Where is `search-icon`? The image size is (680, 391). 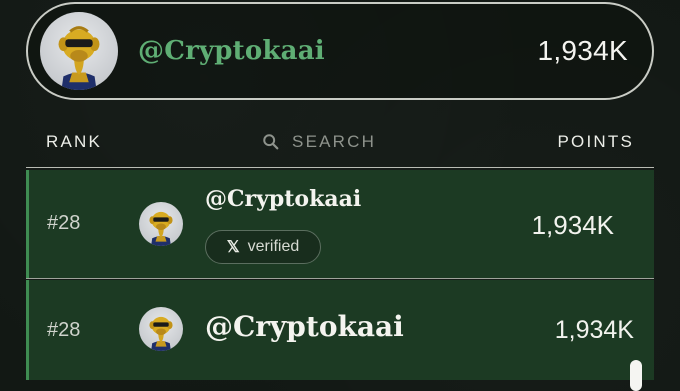
search-icon is located at coordinates (271, 142).